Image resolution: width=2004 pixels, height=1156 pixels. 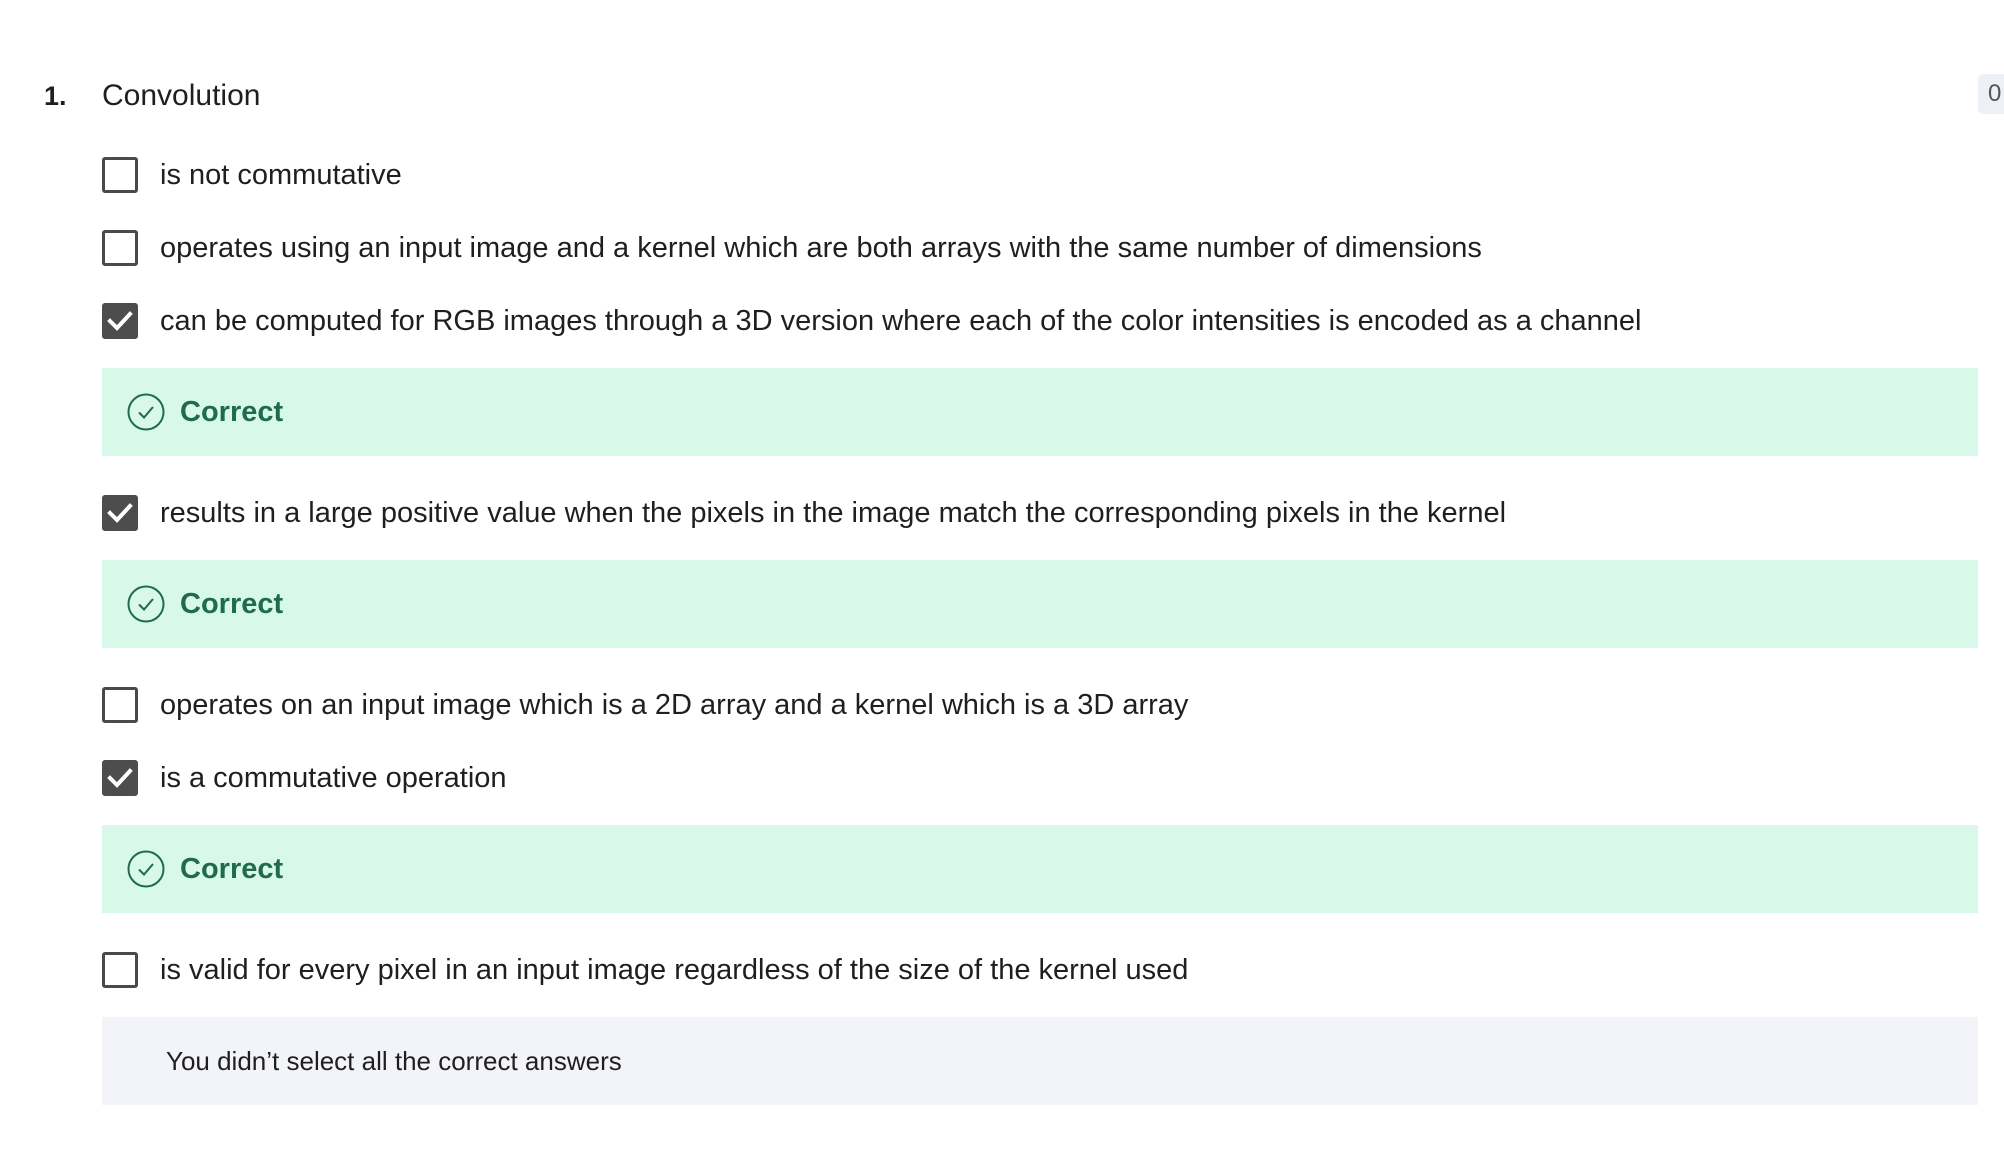 What do you see at coordinates (1040, 175) in the screenshot?
I see `option-1: is not commutative` at bounding box center [1040, 175].